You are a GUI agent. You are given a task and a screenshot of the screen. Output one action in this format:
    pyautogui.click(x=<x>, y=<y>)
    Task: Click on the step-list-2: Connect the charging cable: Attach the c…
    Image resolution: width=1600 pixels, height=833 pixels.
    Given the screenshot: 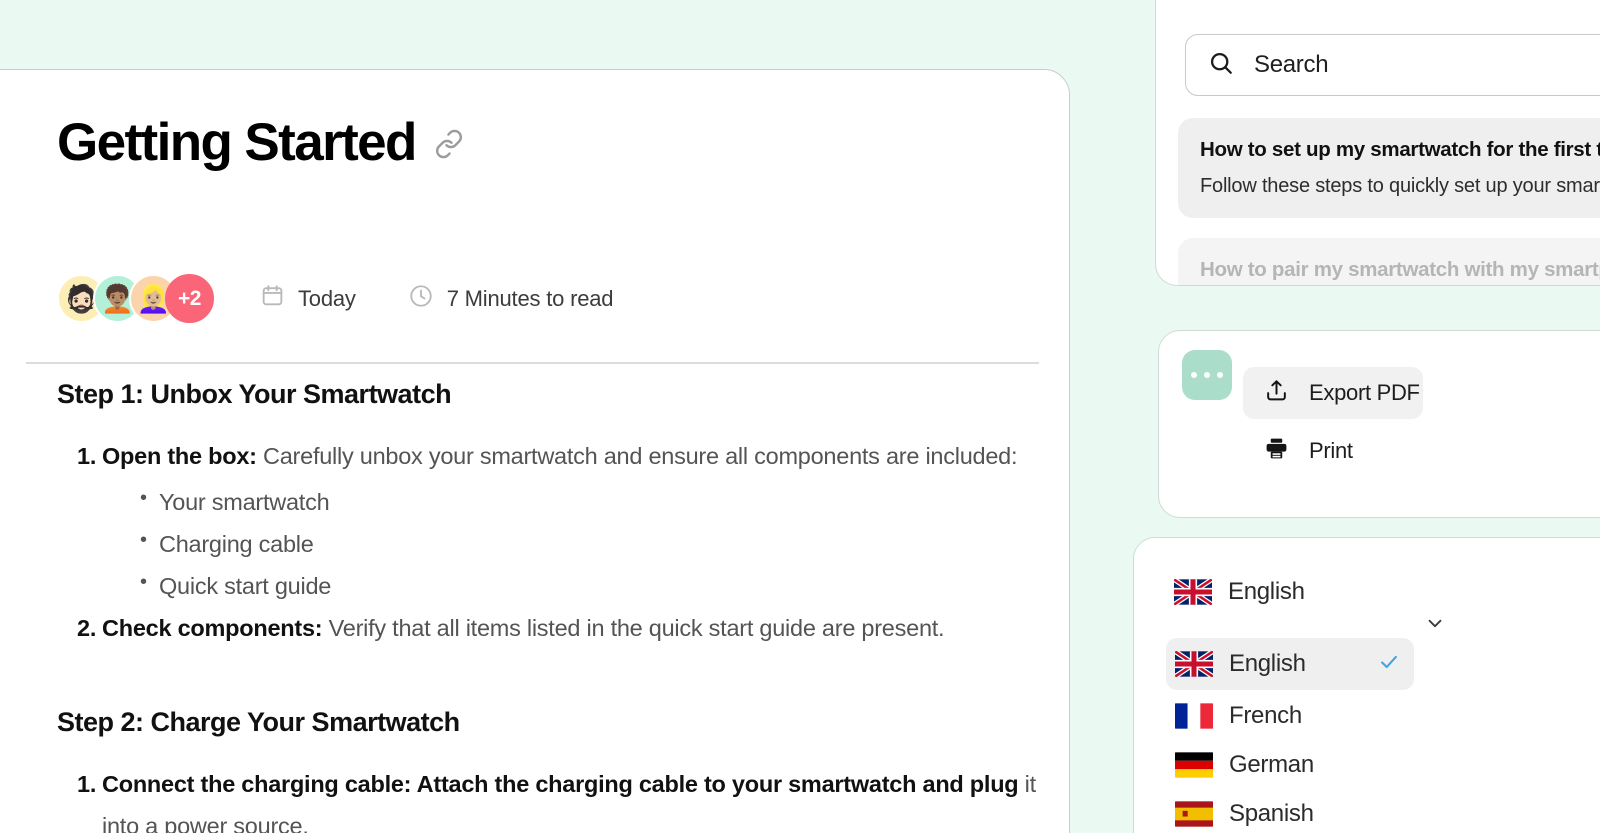 What is the action you would take?
    pyautogui.click(x=548, y=798)
    